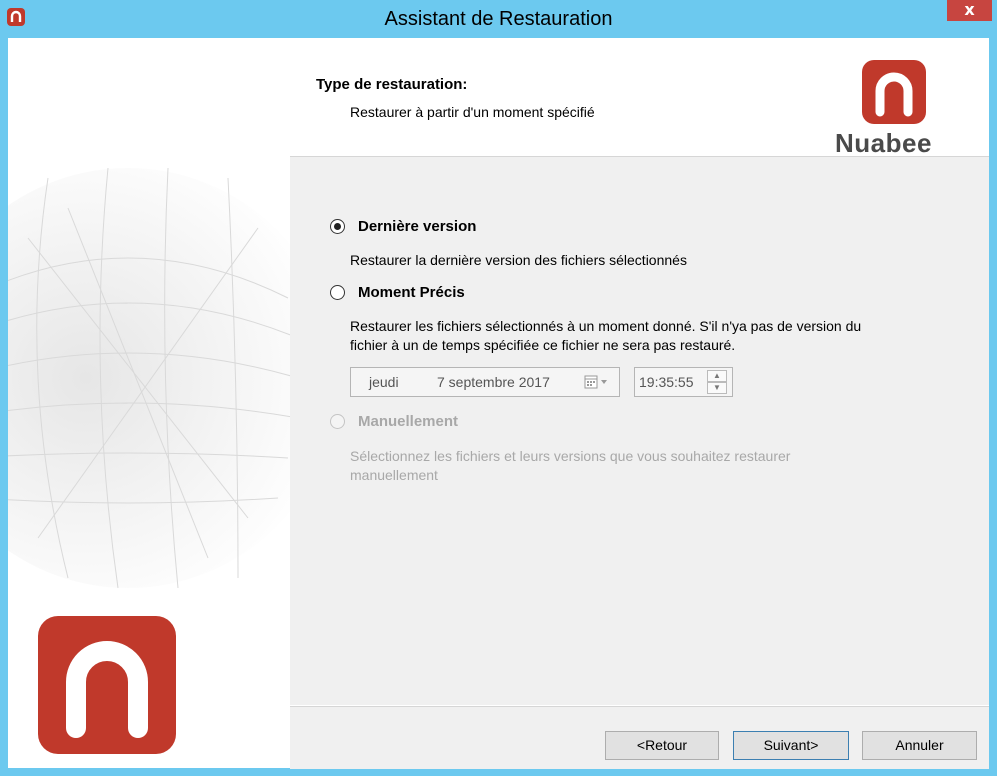 This screenshot has height=776, width=997. Describe the element at coordinates (894, 92) in the screenshot. I see `nuabee-logo-icon` at that location.